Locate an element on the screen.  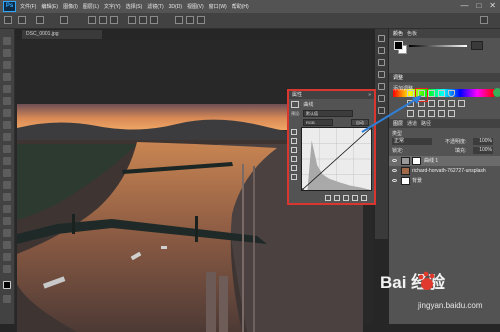
view-previous-icon is located at coordinates (337, 198).